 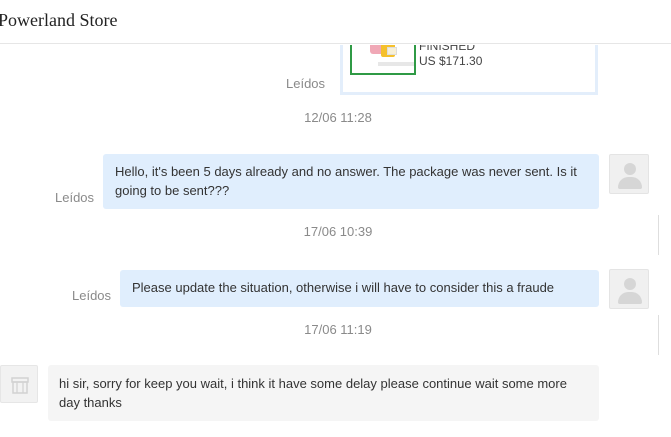 I want to click on chat-header: Powerland Store, so click(x=335, y=22).